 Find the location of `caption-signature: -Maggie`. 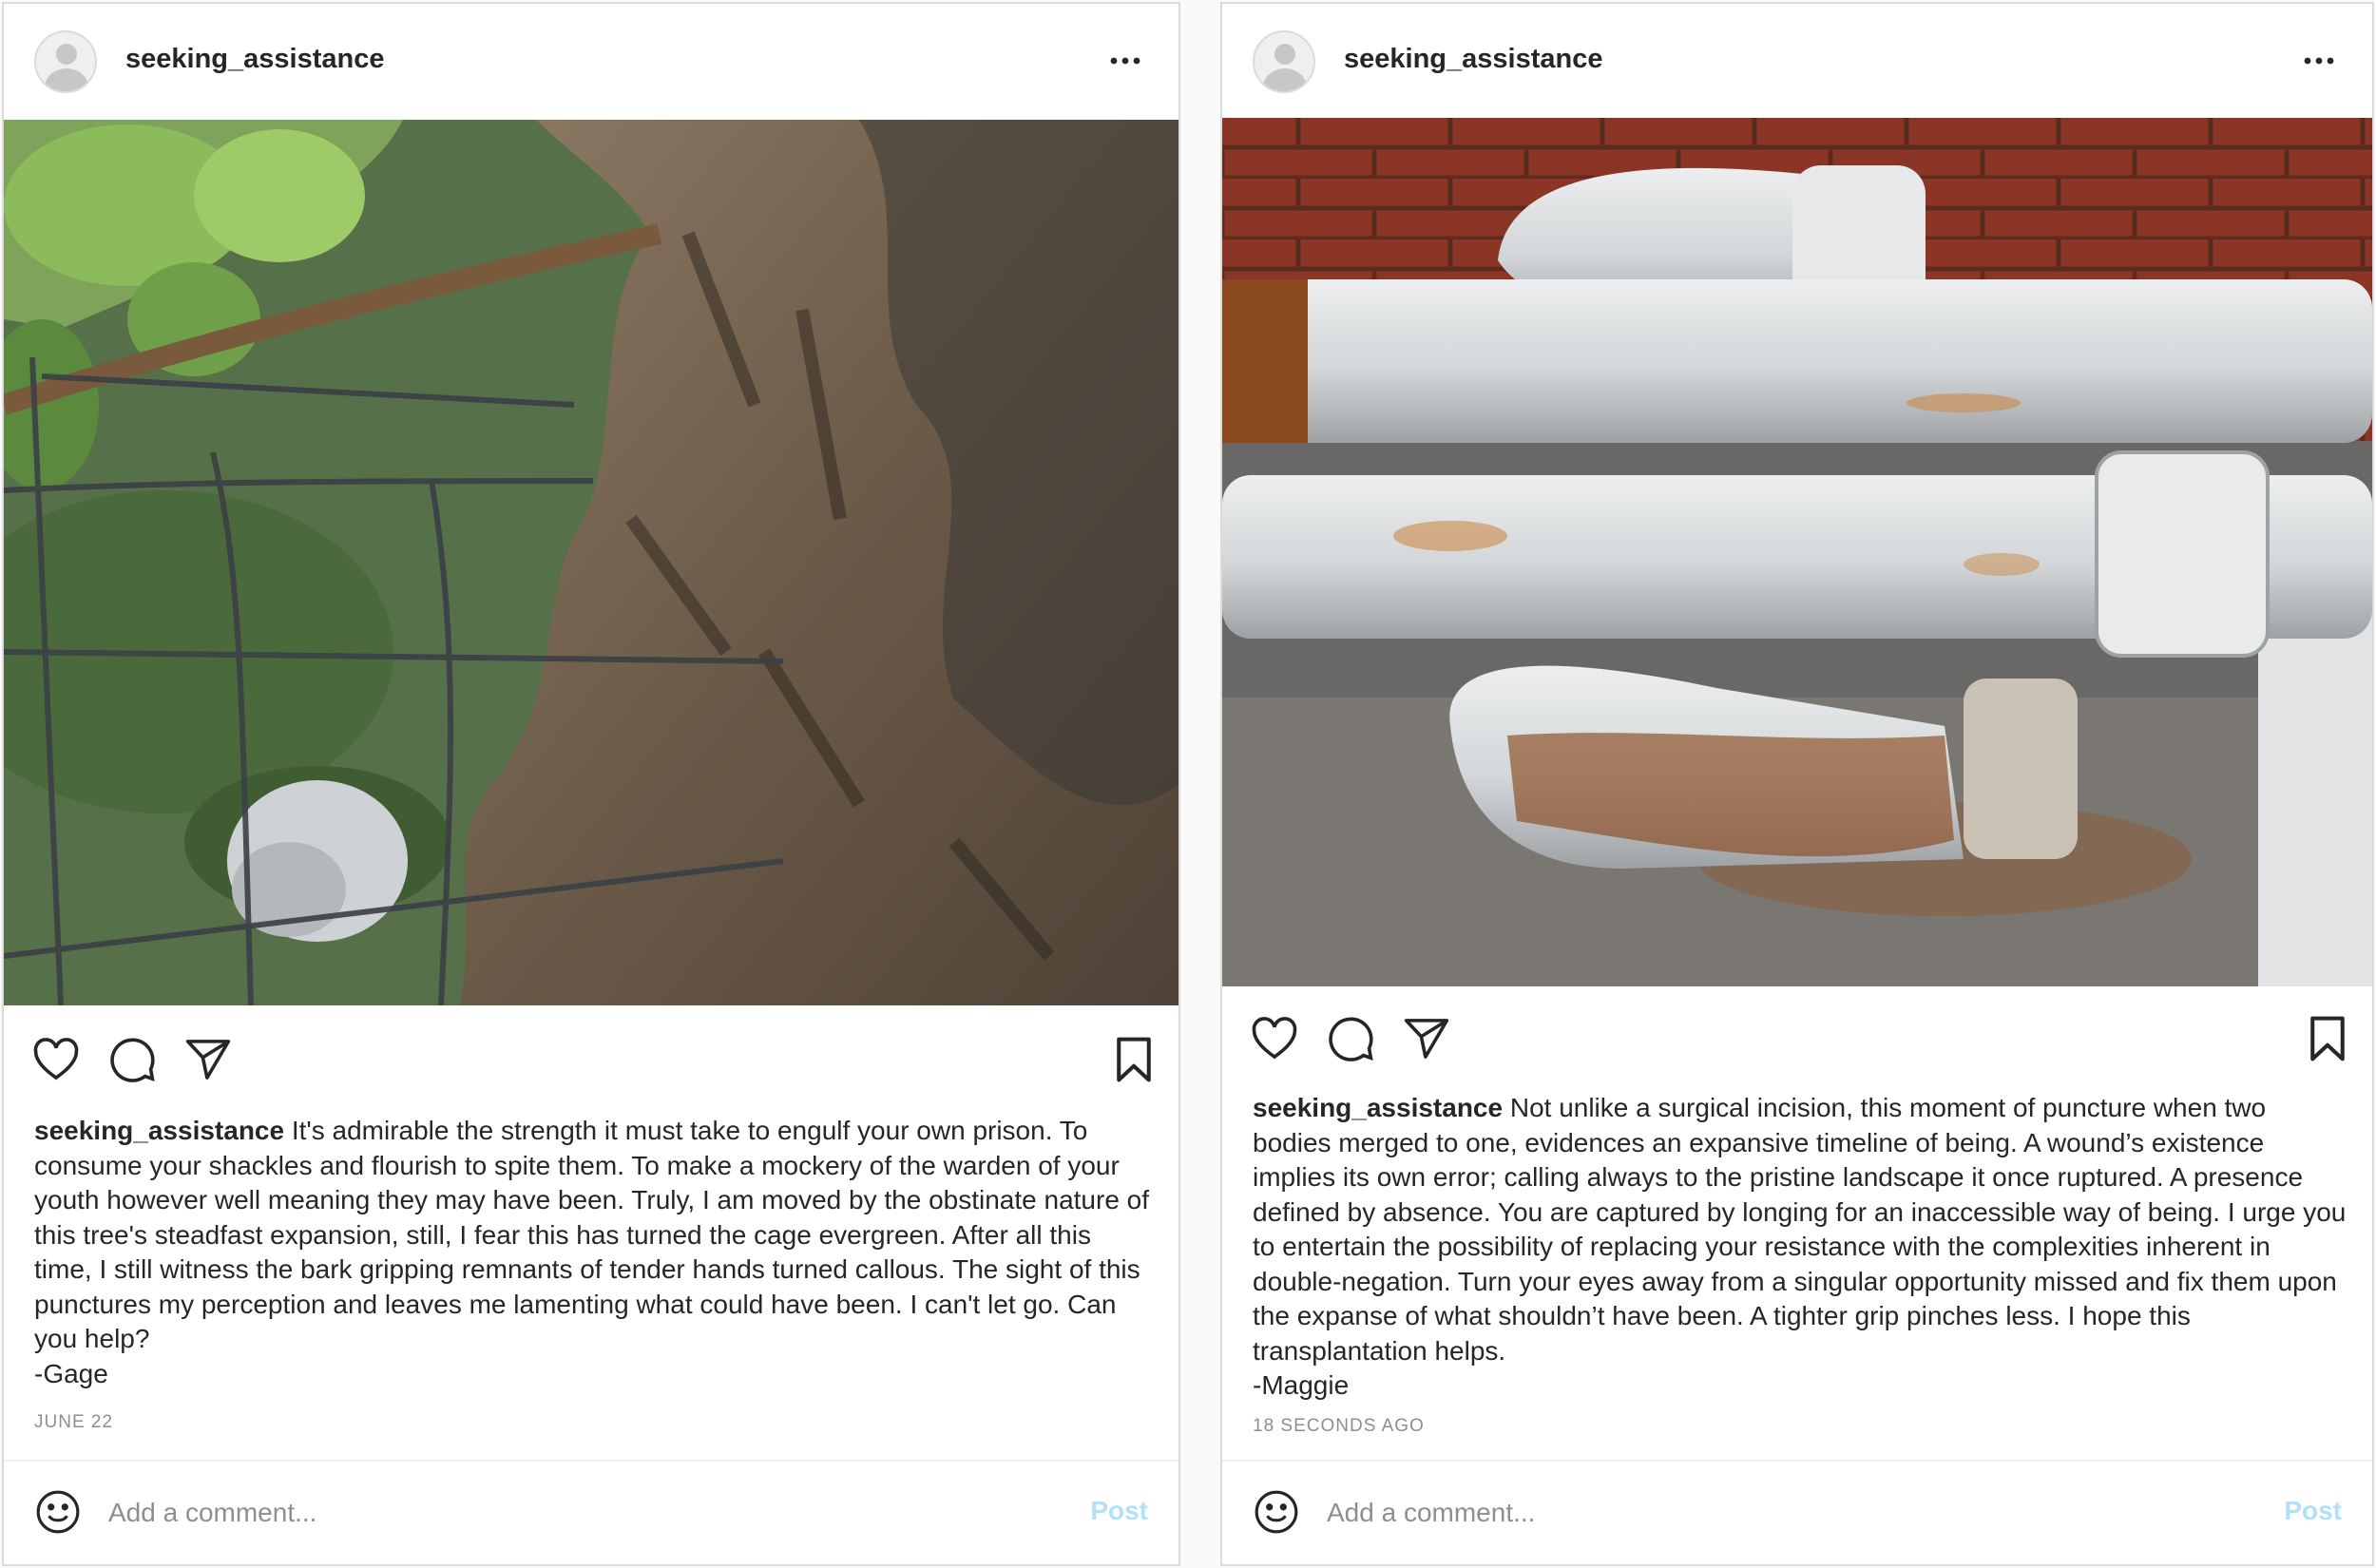

caption-signature: -Maggie is located at coordinates (1301, 1385).